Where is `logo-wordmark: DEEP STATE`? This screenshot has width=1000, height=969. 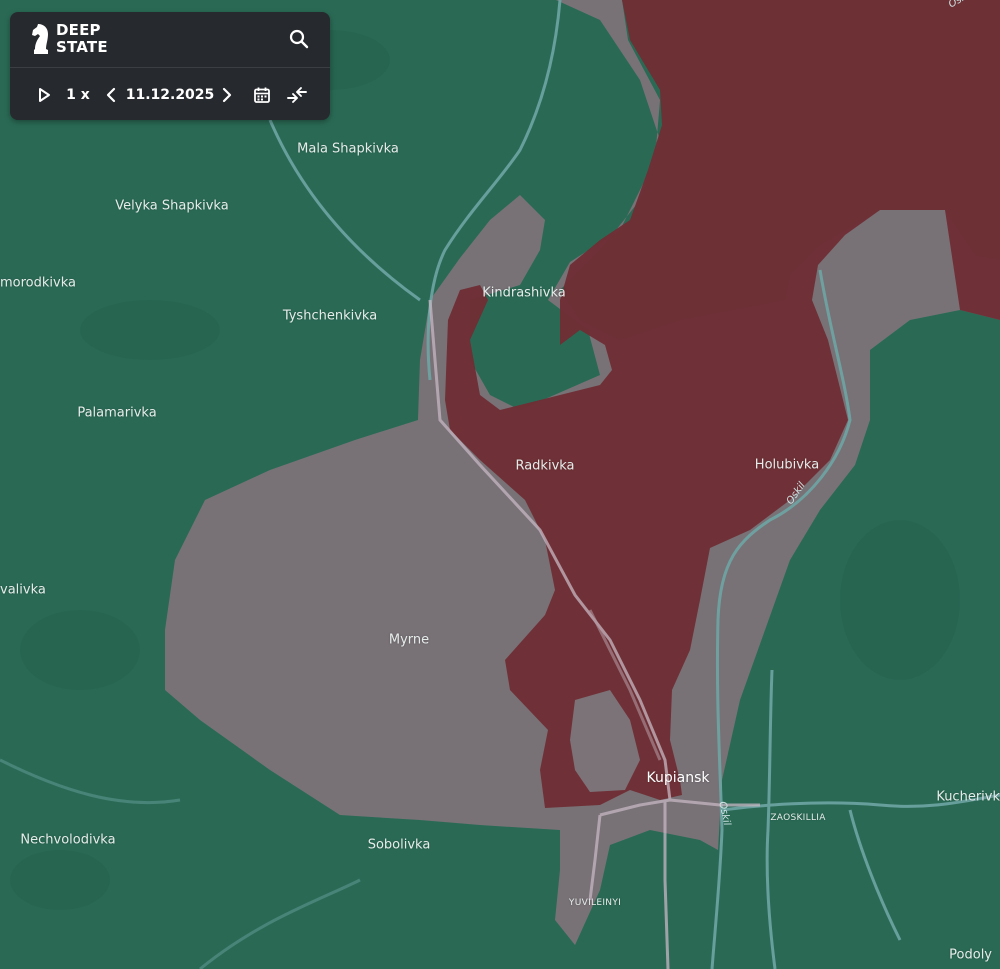 logo-wordmark: DEEP STATE is located at coordinates (82, 39).